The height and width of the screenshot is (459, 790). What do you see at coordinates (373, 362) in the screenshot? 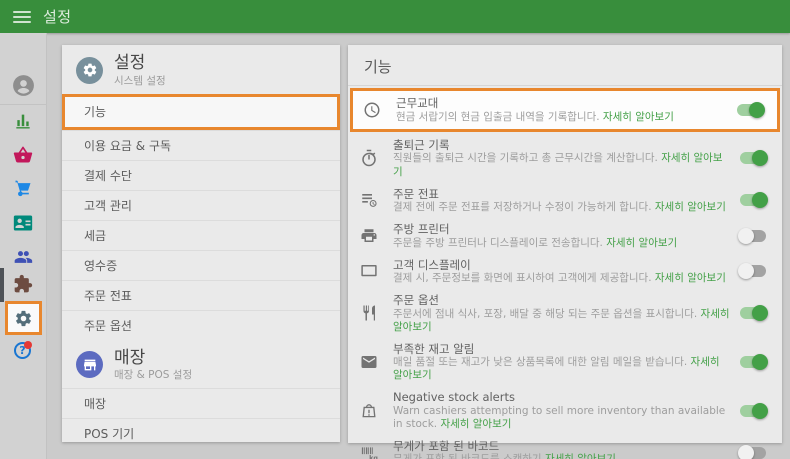
I see `mail-icon` at bounding box center [373, 362].